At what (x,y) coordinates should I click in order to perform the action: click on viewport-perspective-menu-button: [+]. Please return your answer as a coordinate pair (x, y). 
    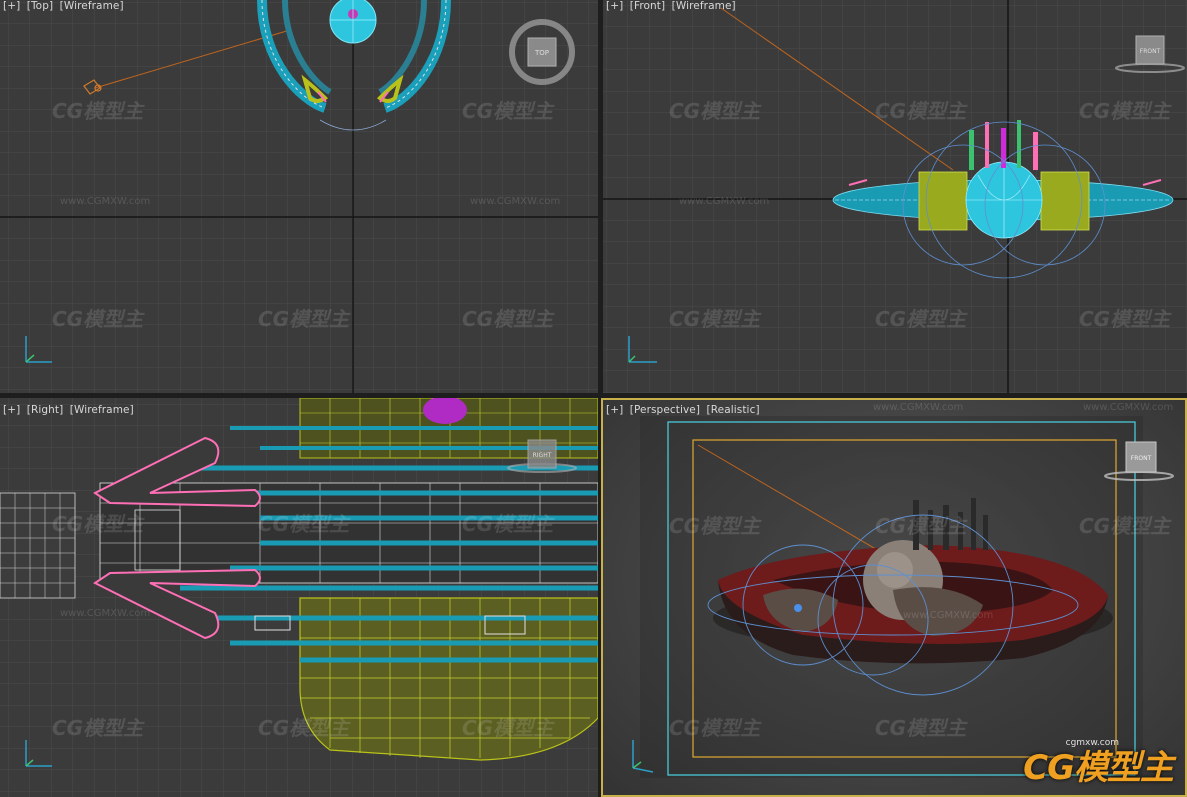
    Looking at the image, I should click on (614, 410).